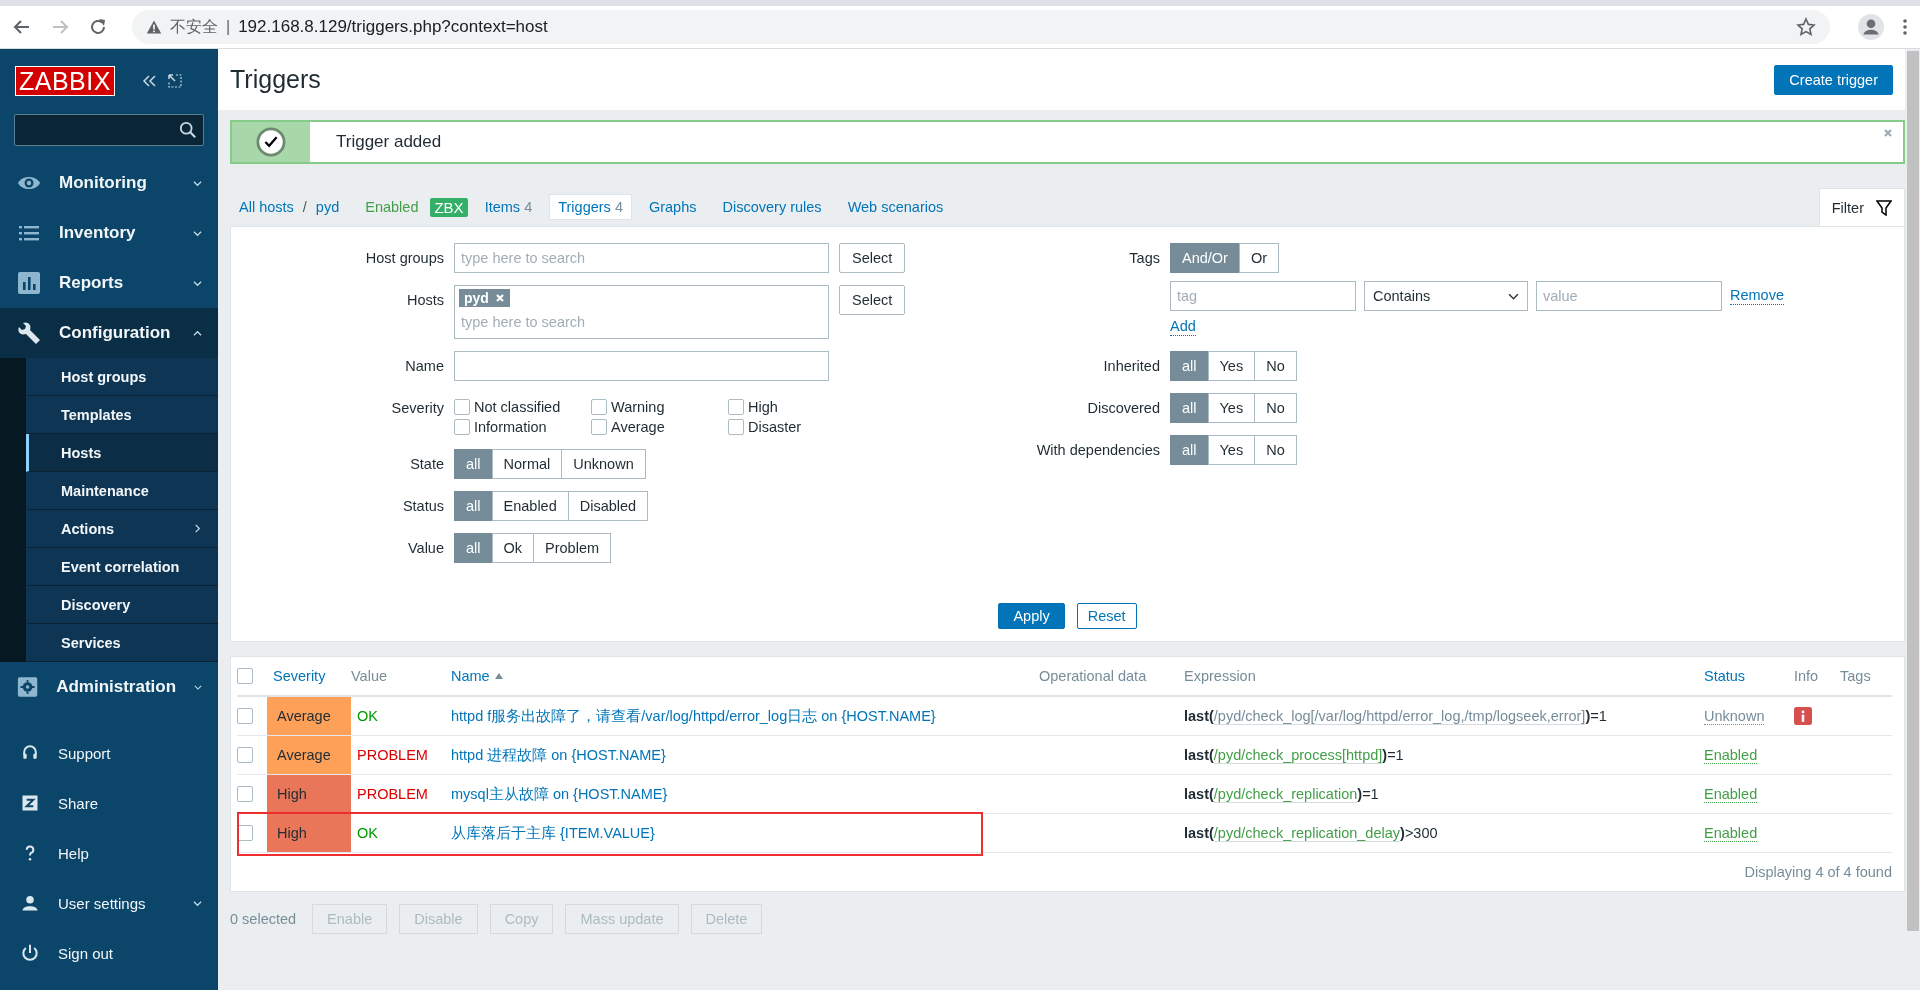  Describe the element at coordinates (109, 903) in the screenshot. I see `menu-item: User settings` at that location.